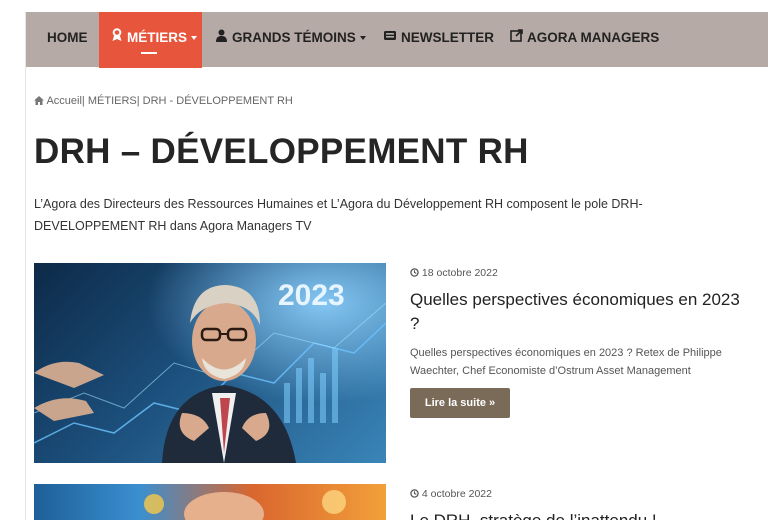 Image resolution: width=768 pixels, height=520 pixels. I want to click on nav-home-label: HOME, so click(67, 37).